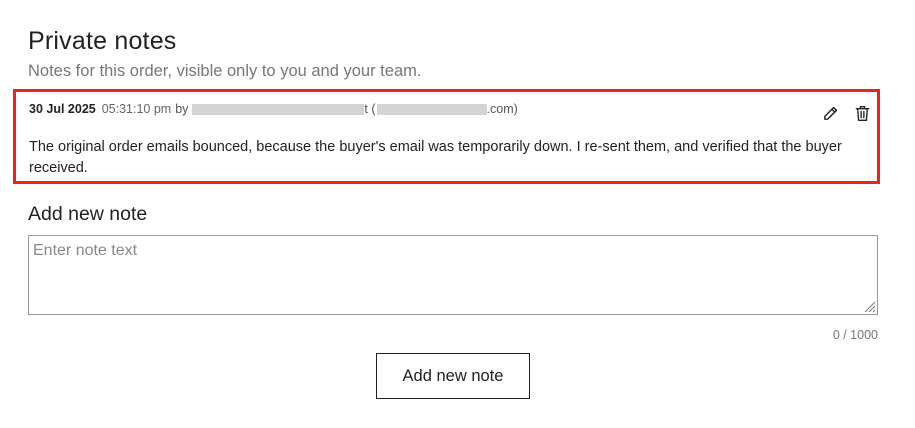 This screenshot has width=915, height=428. What do you see at coordinates (846, 113) in the screenshot?
I see `note-actions` at bounding box center [846, 113].